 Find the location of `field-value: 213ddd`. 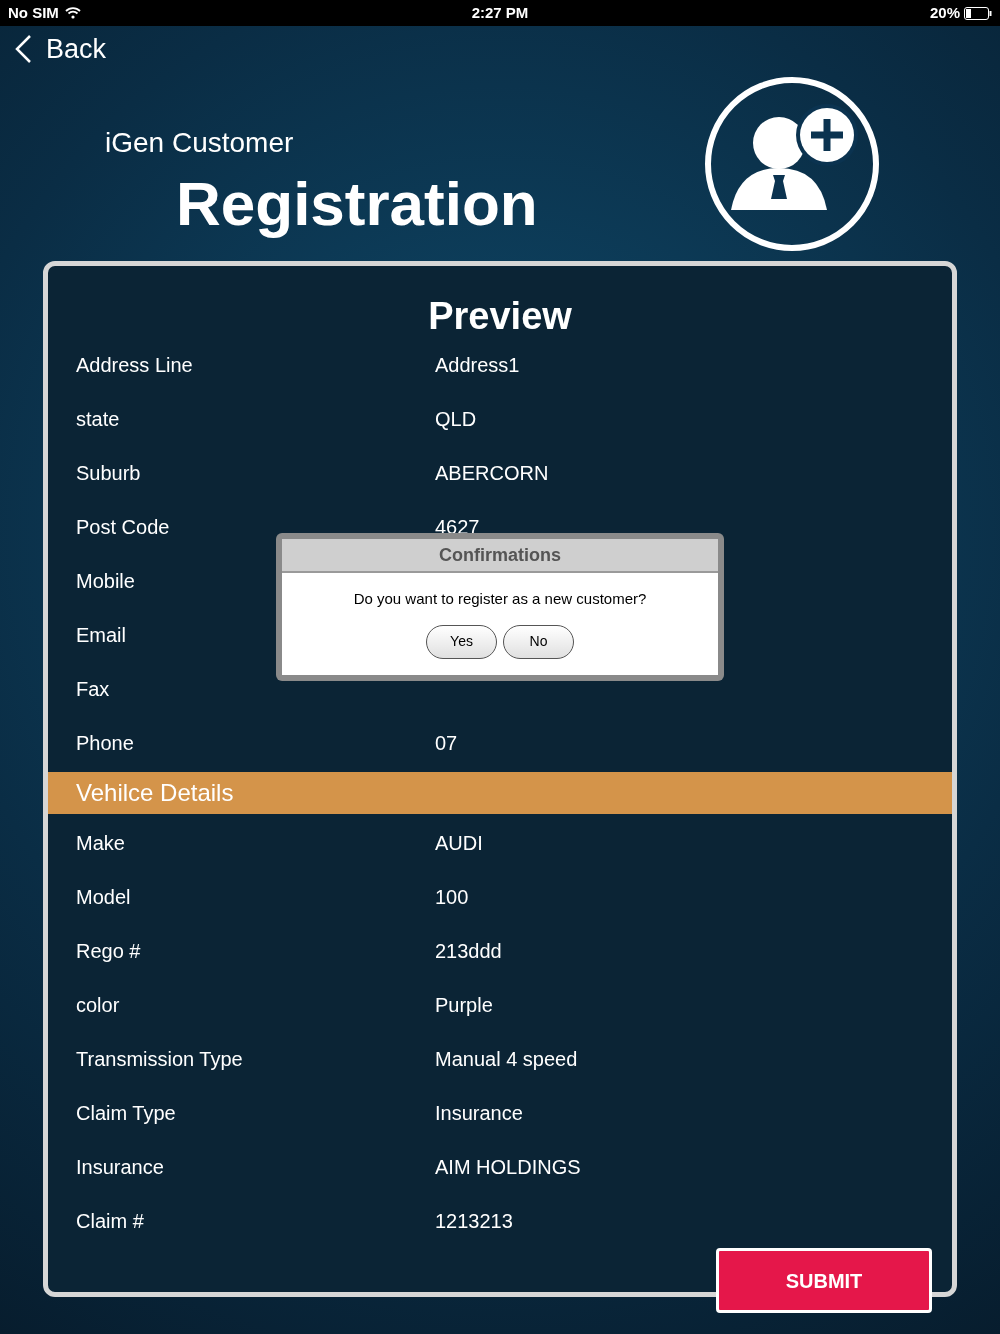

field-value: 213ddd is located at coordinates (468, 951).